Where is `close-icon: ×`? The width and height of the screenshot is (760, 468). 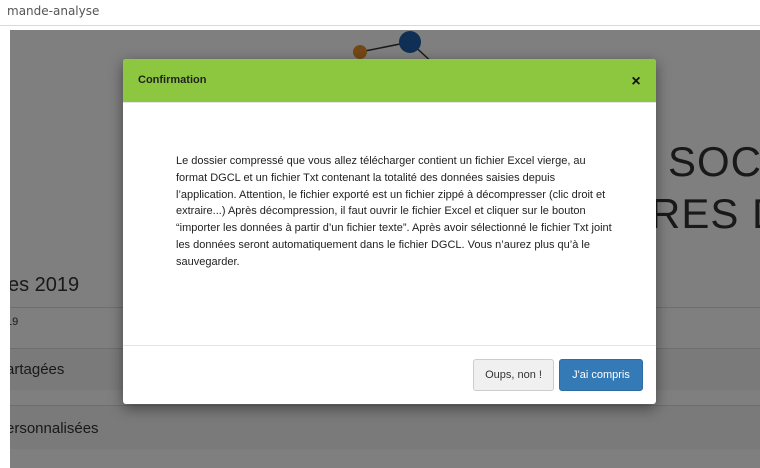
close-icon: × is located at coordinates (636, 82).